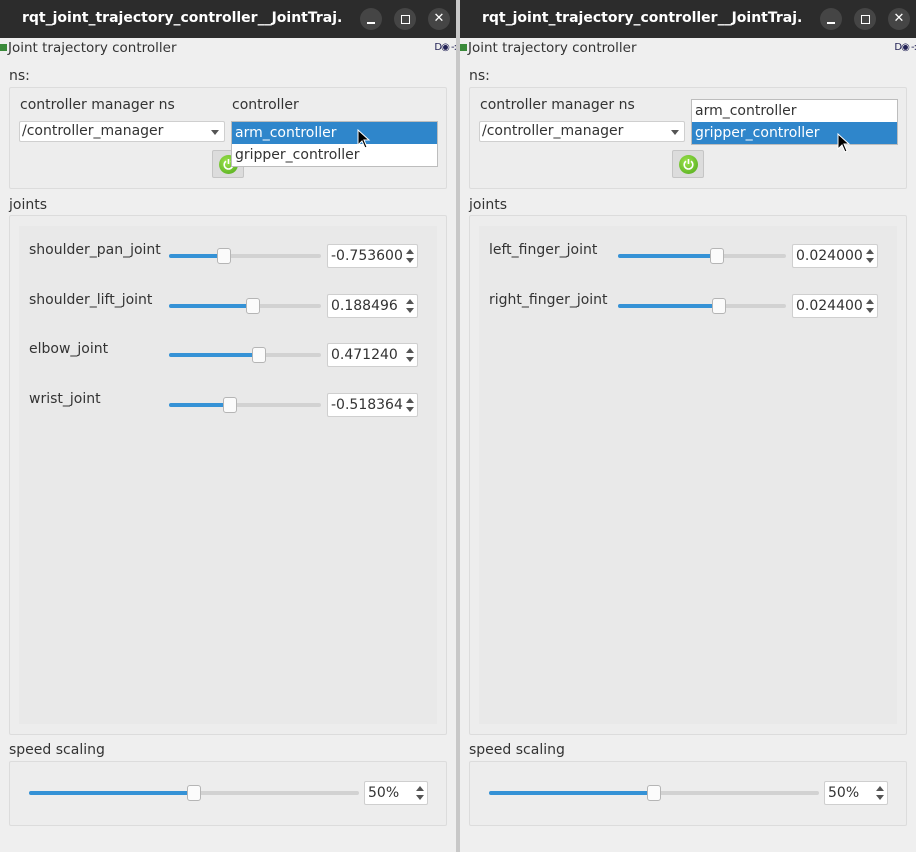 This screenshot has height=852, width=916. I want to click on close-icon: ✕, so click(899, 18).